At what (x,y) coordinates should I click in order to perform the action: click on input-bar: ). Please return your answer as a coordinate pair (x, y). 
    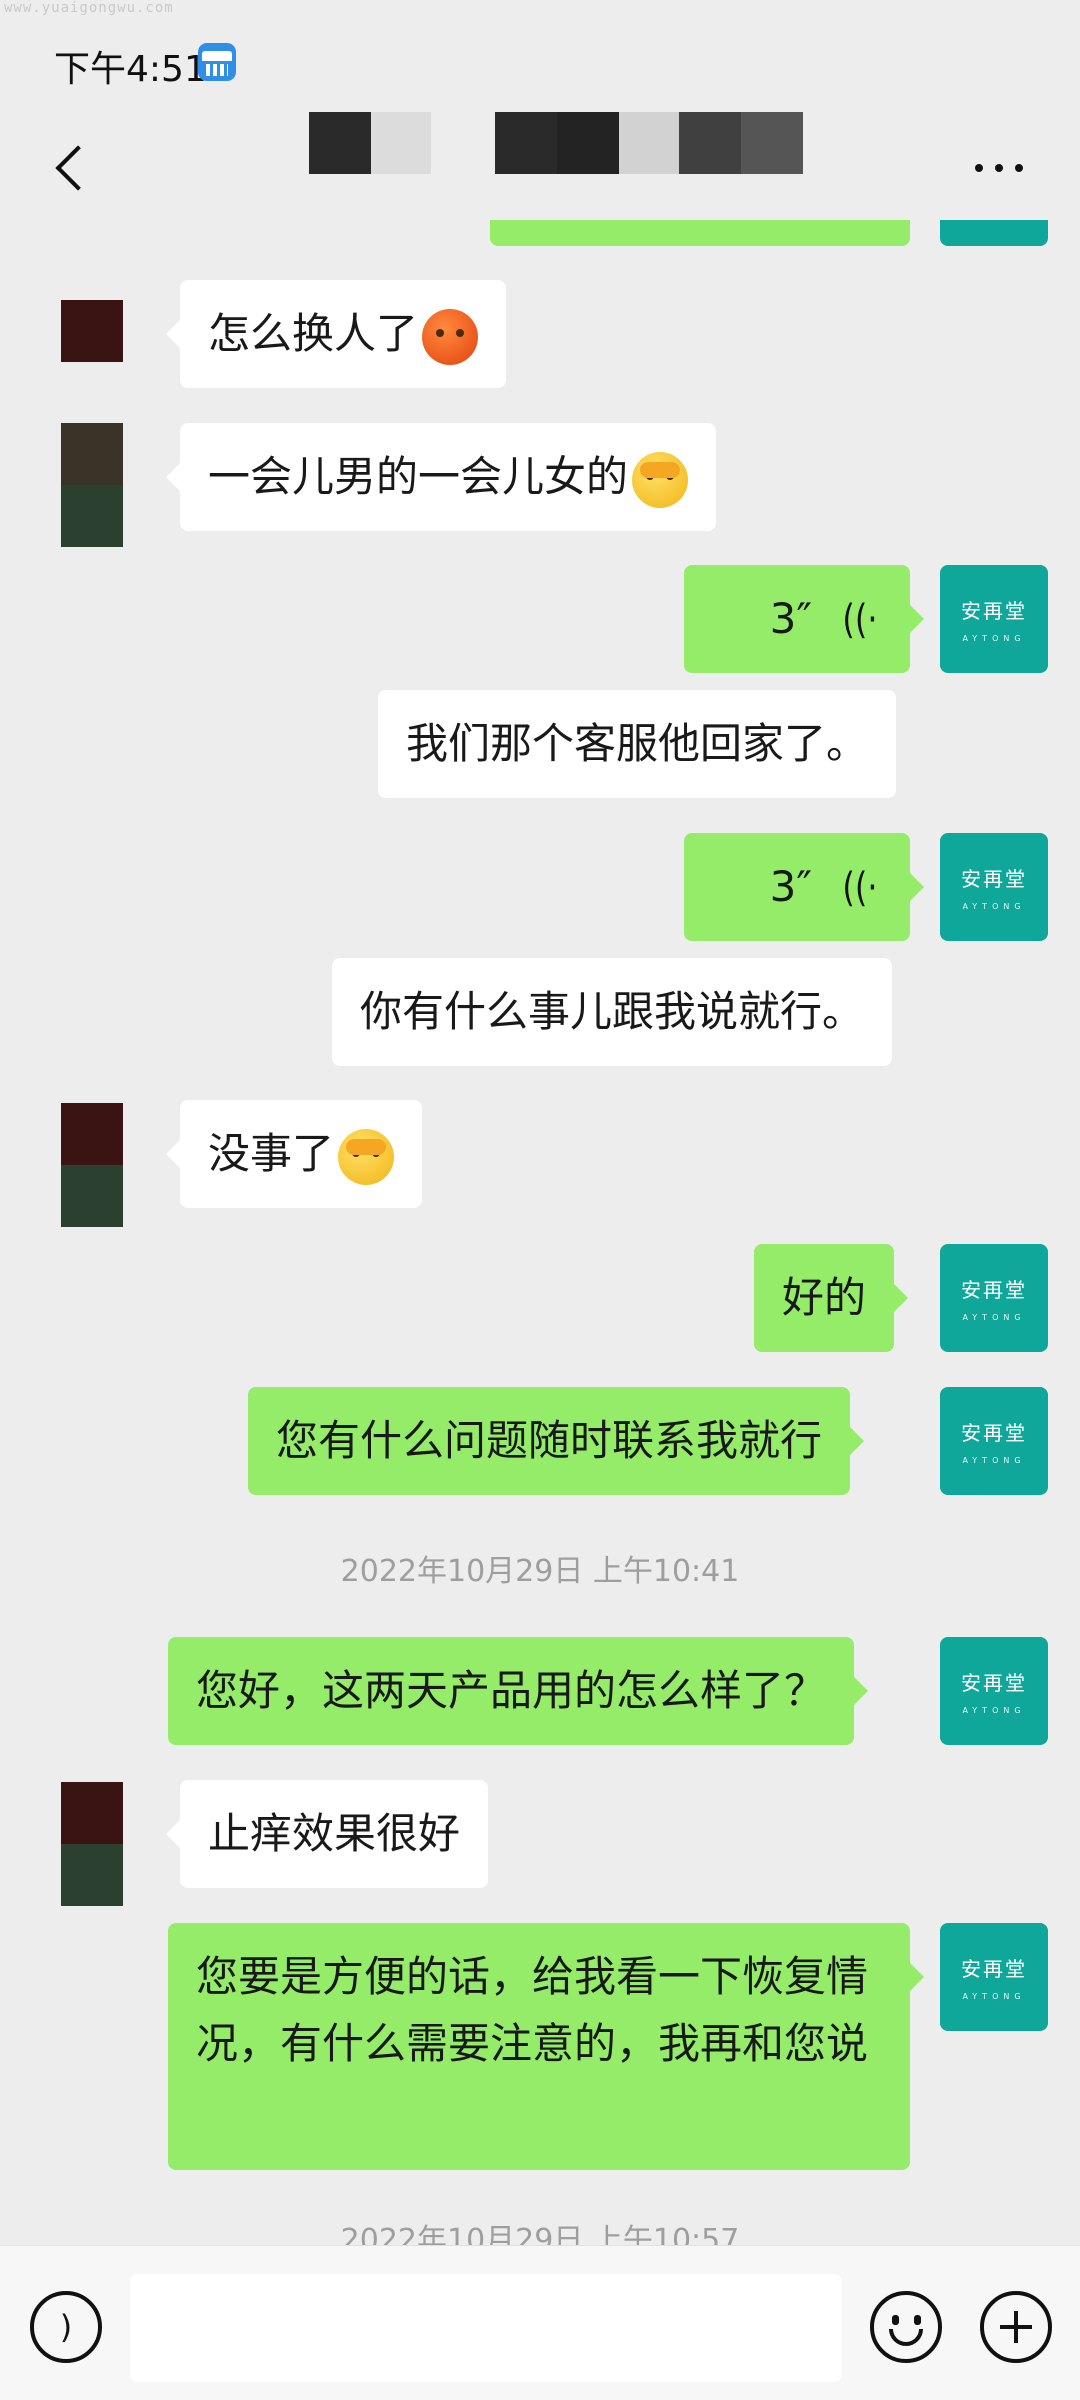
    Looking at the image, I should click on (540, 2322).